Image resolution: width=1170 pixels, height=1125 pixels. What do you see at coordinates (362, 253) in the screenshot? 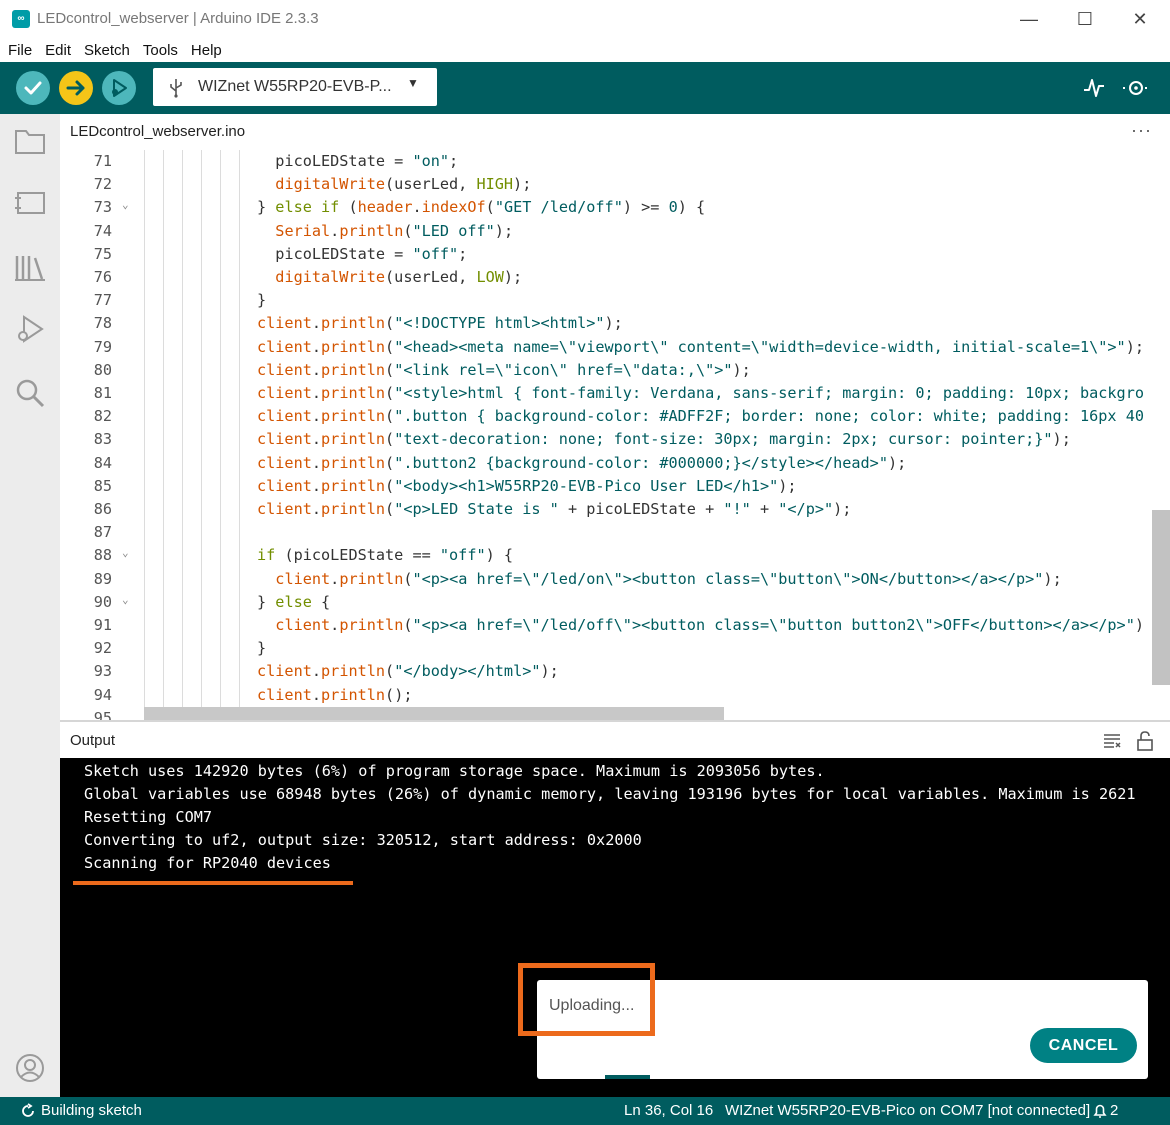
I see `code-text: picoLEDState = "off";` at bounding box center [362, 253].